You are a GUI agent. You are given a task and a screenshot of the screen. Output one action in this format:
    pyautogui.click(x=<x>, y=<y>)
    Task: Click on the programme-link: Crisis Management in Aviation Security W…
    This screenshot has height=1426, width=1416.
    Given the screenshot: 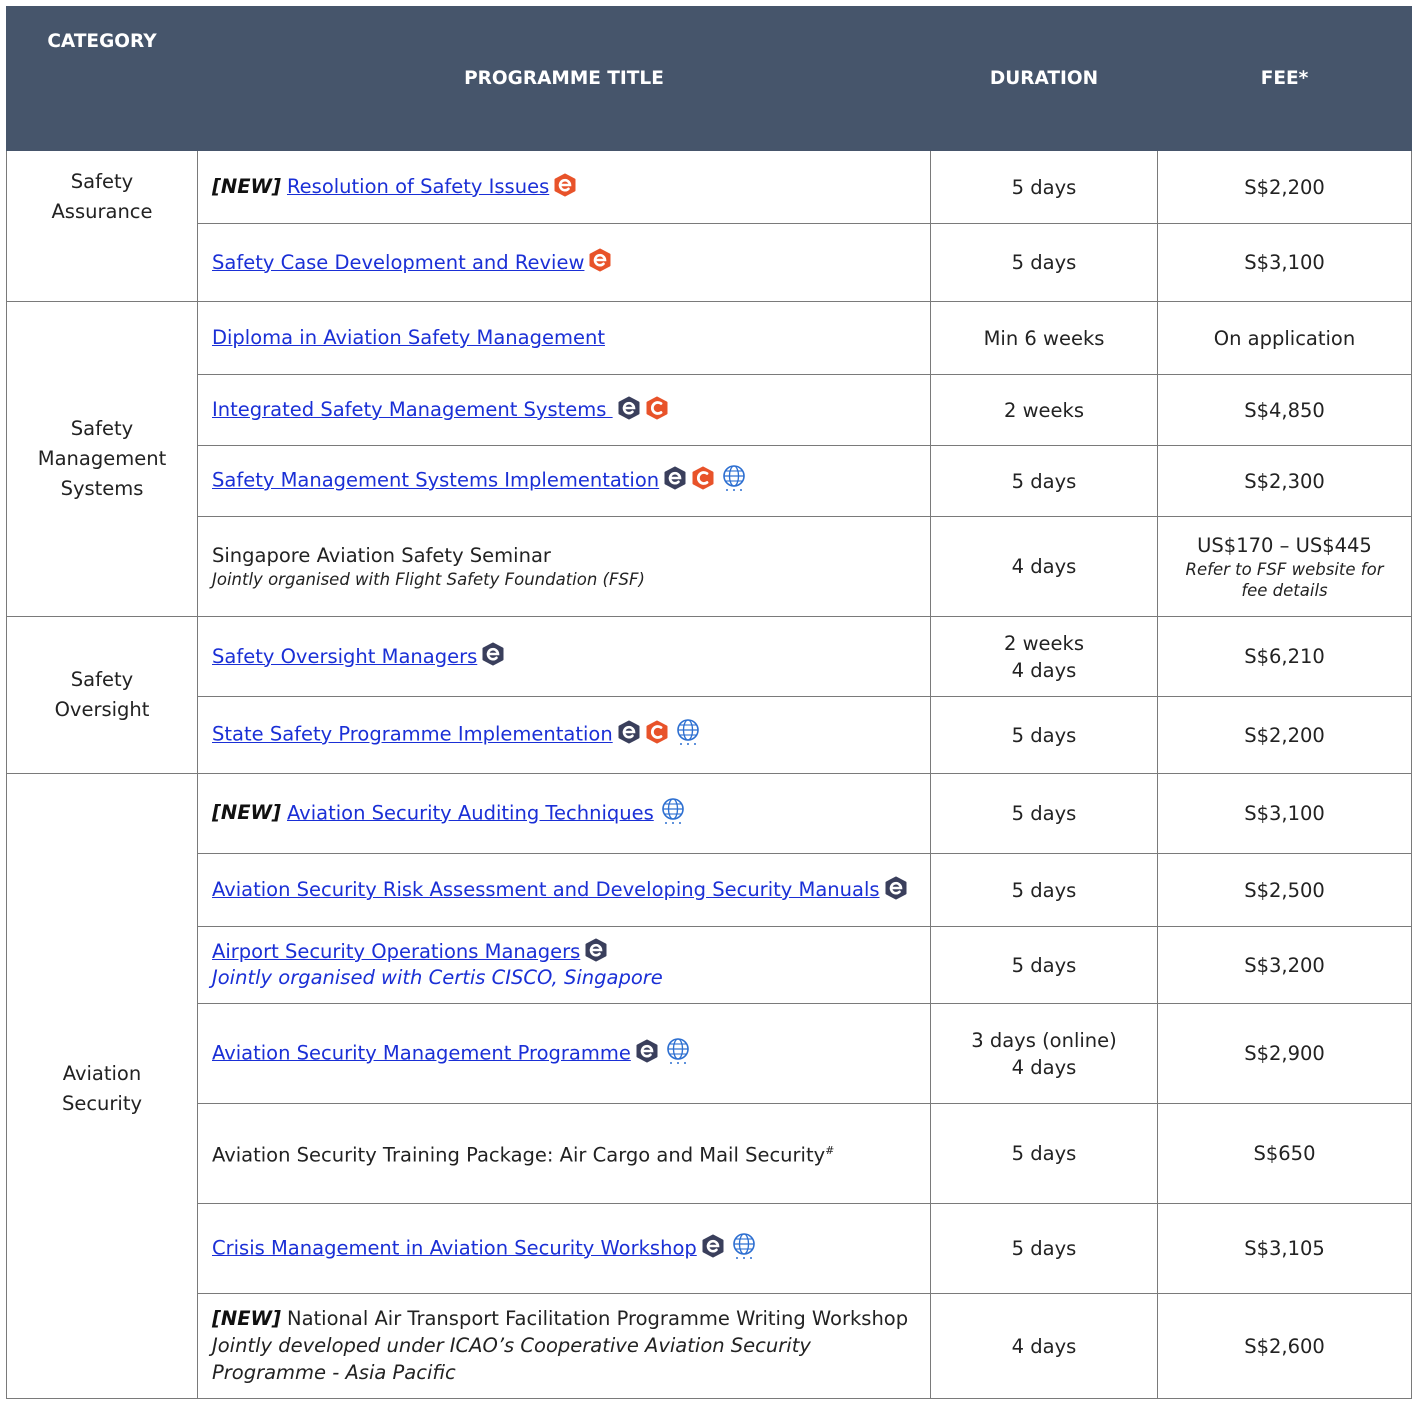 What is the action you would take?
    pyautogui.click(x=454, y=1247)
    